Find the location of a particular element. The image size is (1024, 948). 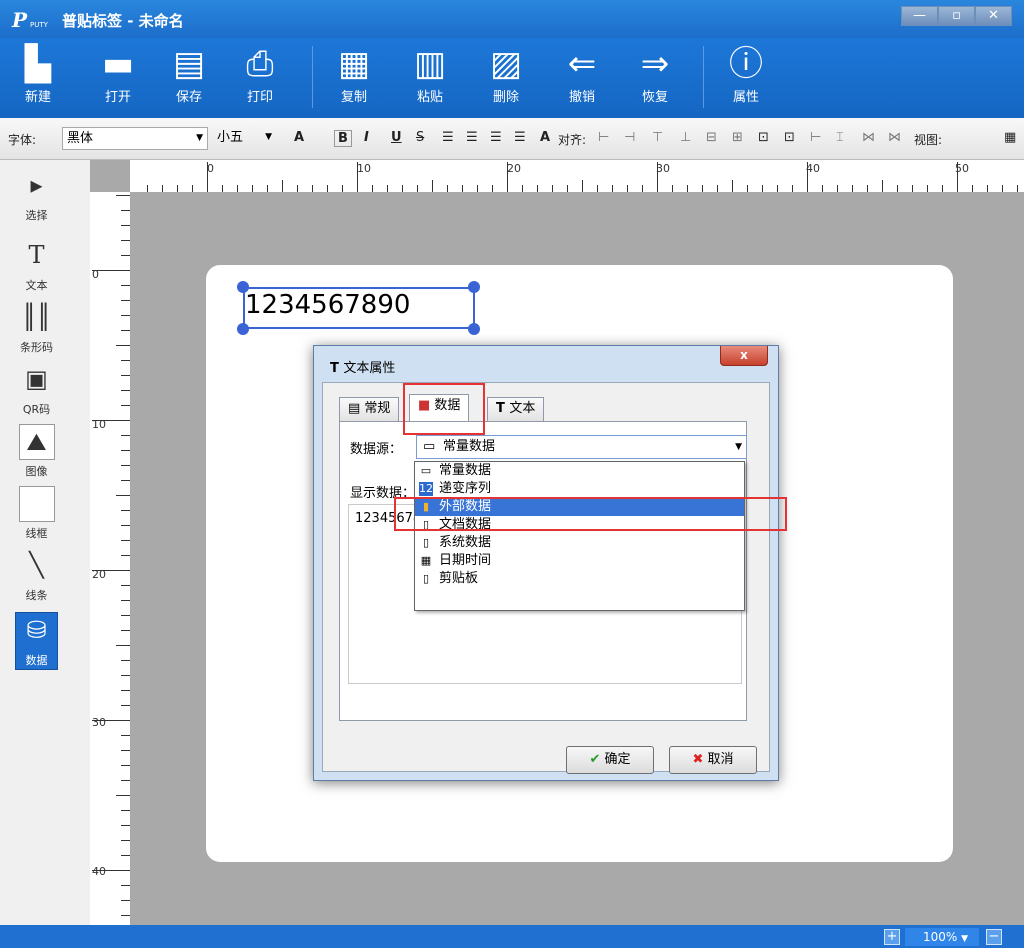

font-size-select: 小五 ▼ is located at coordinates (244, 138).